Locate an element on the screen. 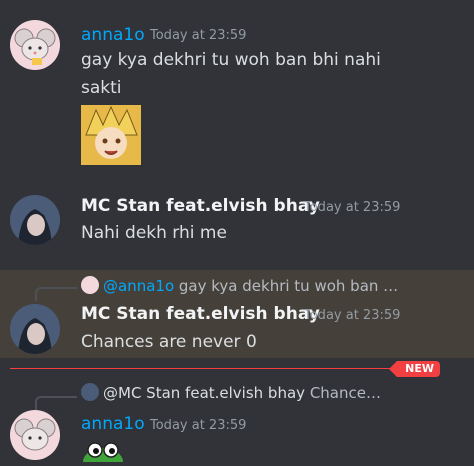 The height and width of the screenshot is (466, 474). message-text: gay kya dekhri tu woh ban bhi nahi sakti is located at coordinates (271, 74).